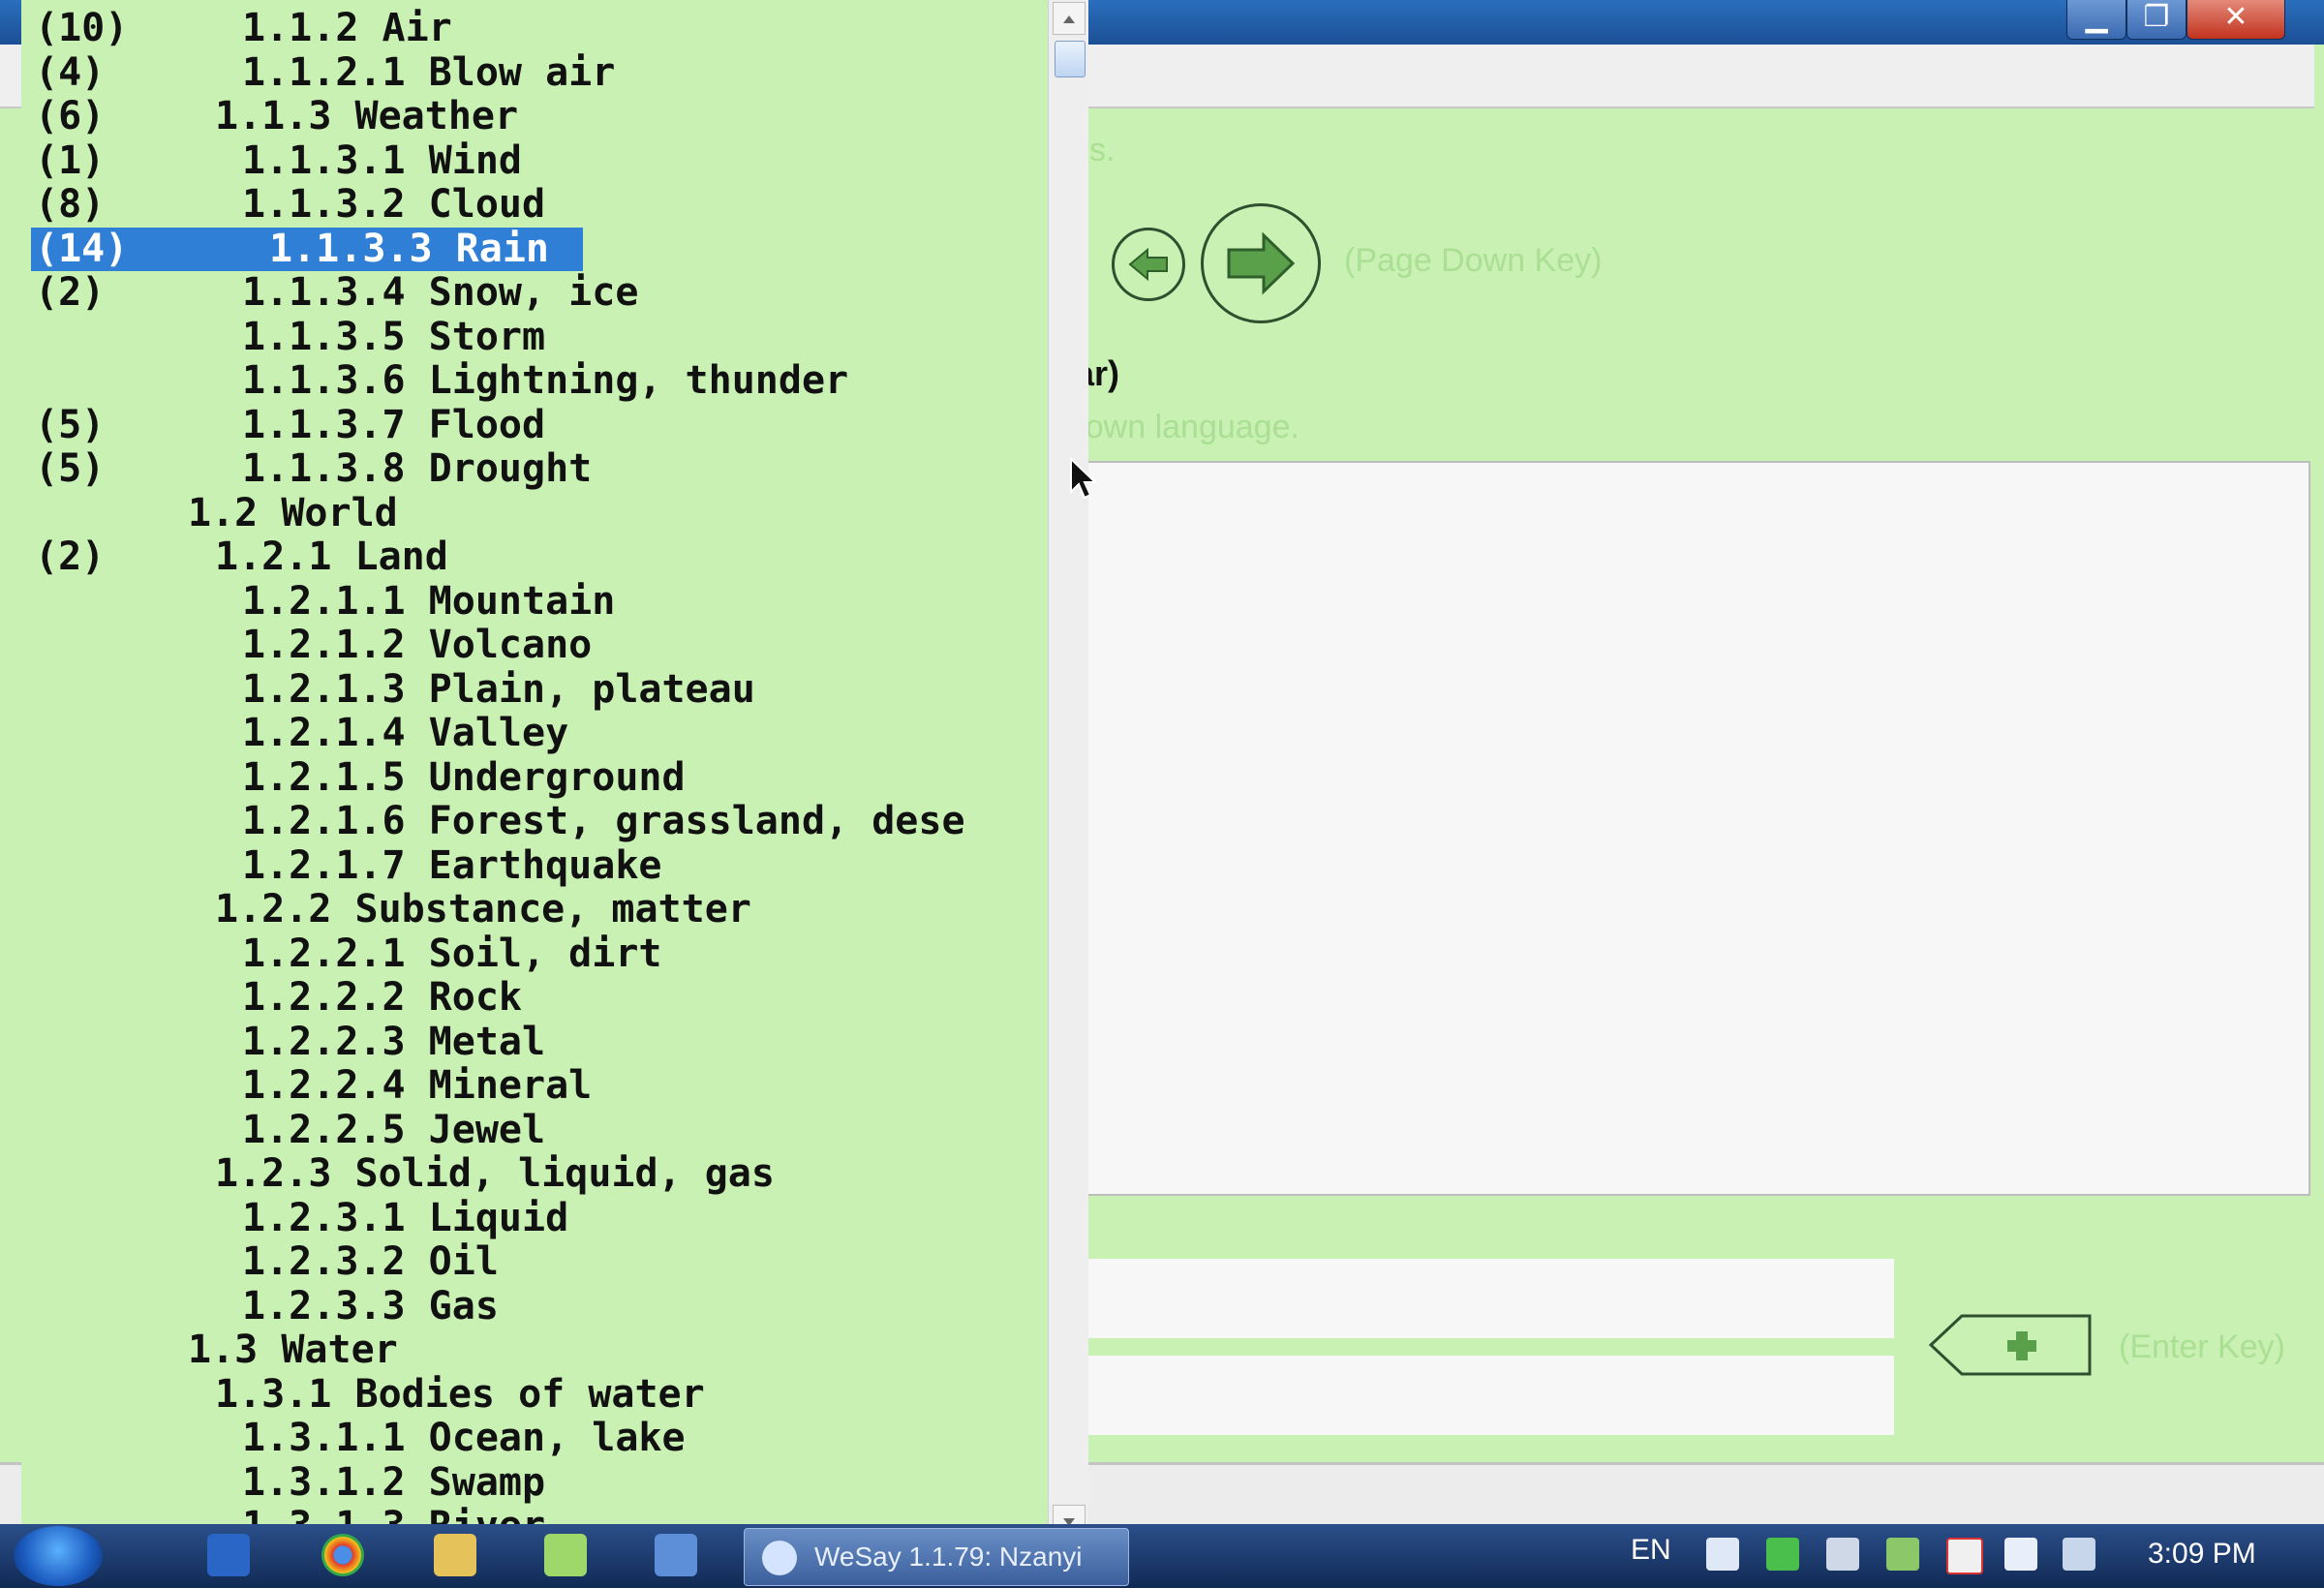  I want to click on list-item: 1.2.1.7 Earthquake, so click(535, 865).